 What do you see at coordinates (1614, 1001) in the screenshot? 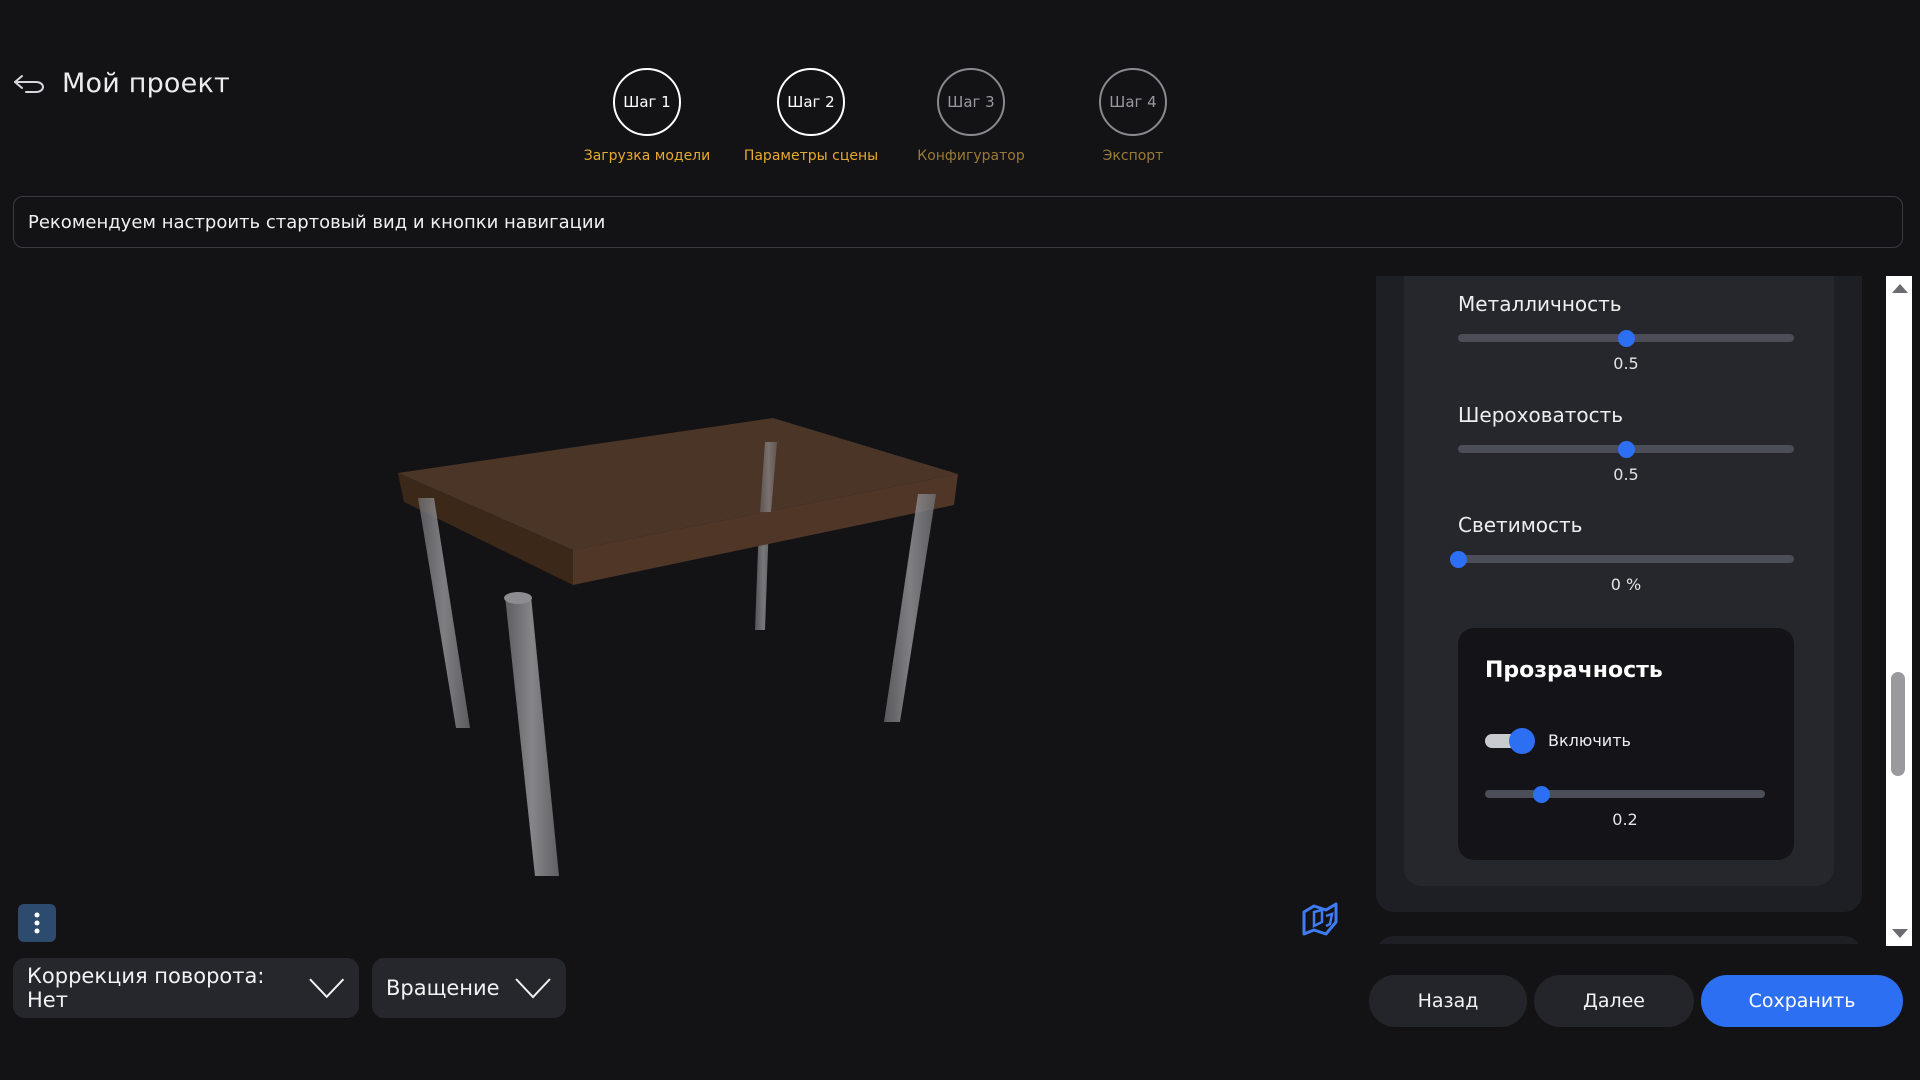
I see `next-button: Далее` at bounding box center [1614, 1001].